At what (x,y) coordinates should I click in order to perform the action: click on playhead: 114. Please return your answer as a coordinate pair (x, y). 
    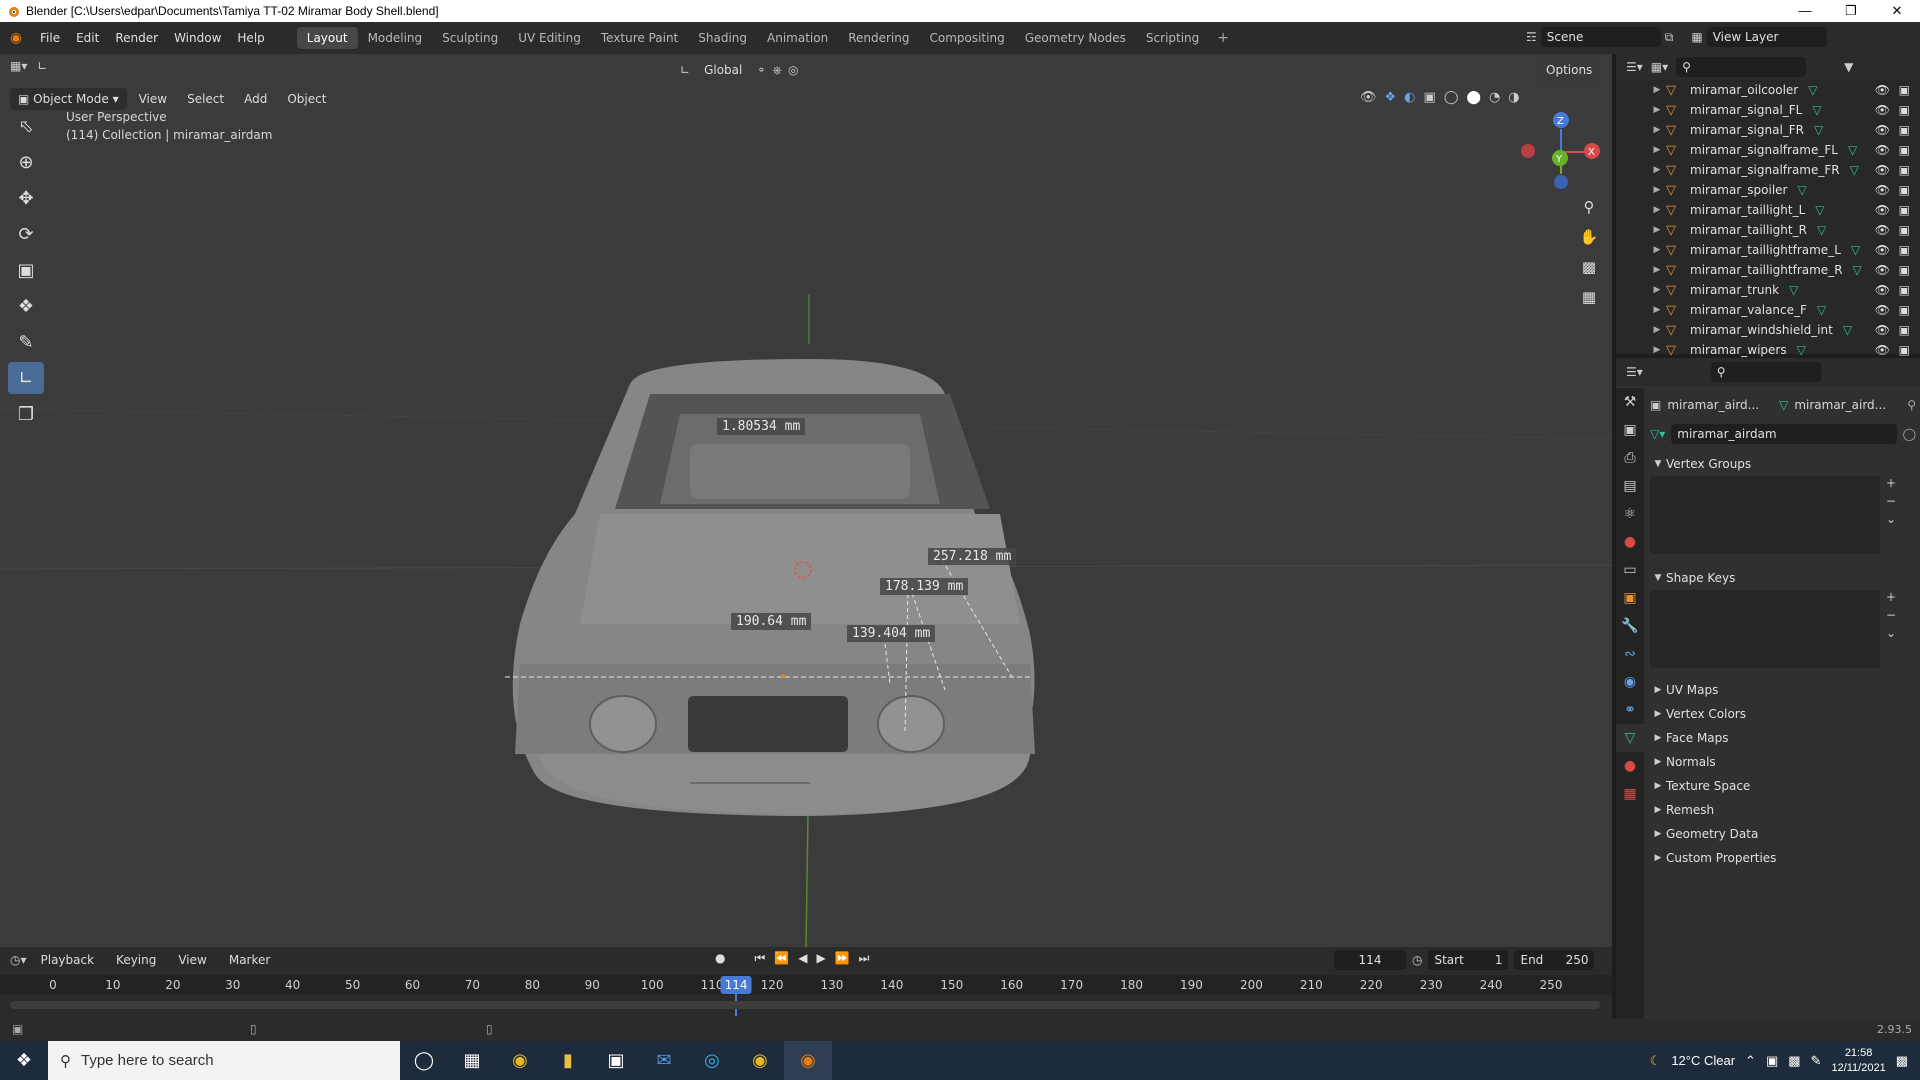
    Looking at the image, I should click on (736, 985).